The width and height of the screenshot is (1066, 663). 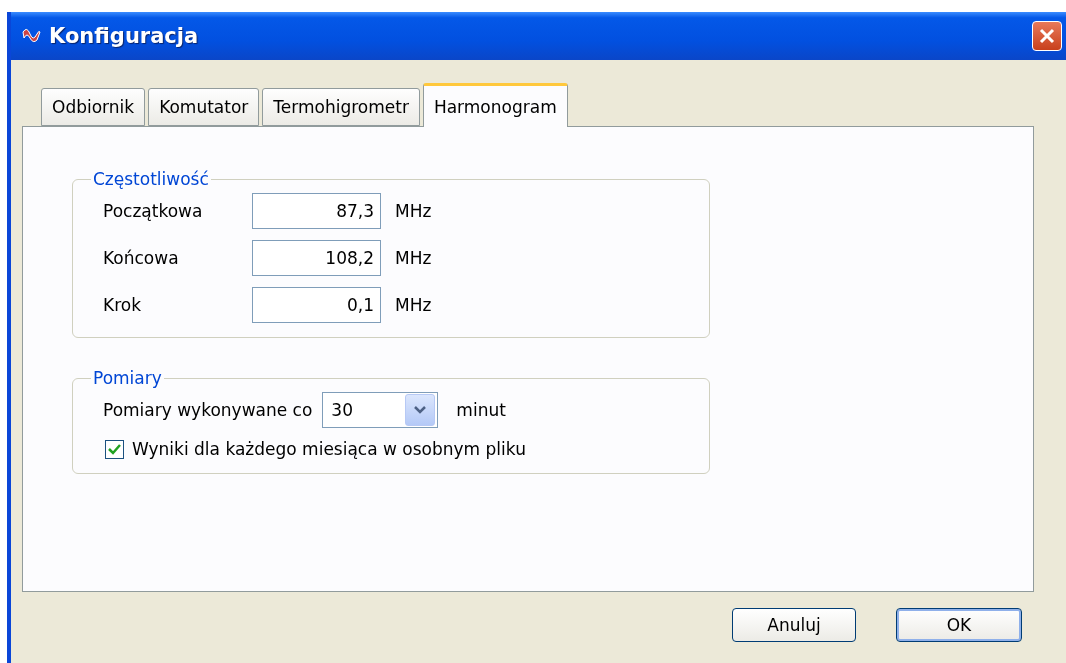 What do you see at coordinates (316, 305) in the screenshot?
I see `input-field: 0,1` at bounding box center [316, 305].